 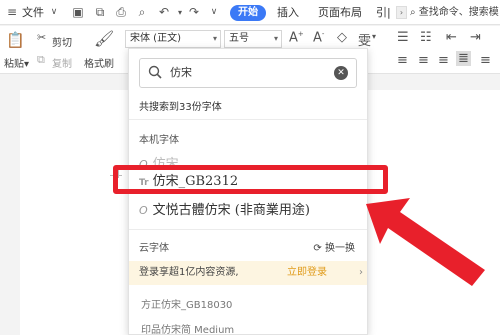 What do you see at coordinates (104, 38) in the screenshot?
I see `format-painter-icon: 🖌` at bounding box center [104, 38].